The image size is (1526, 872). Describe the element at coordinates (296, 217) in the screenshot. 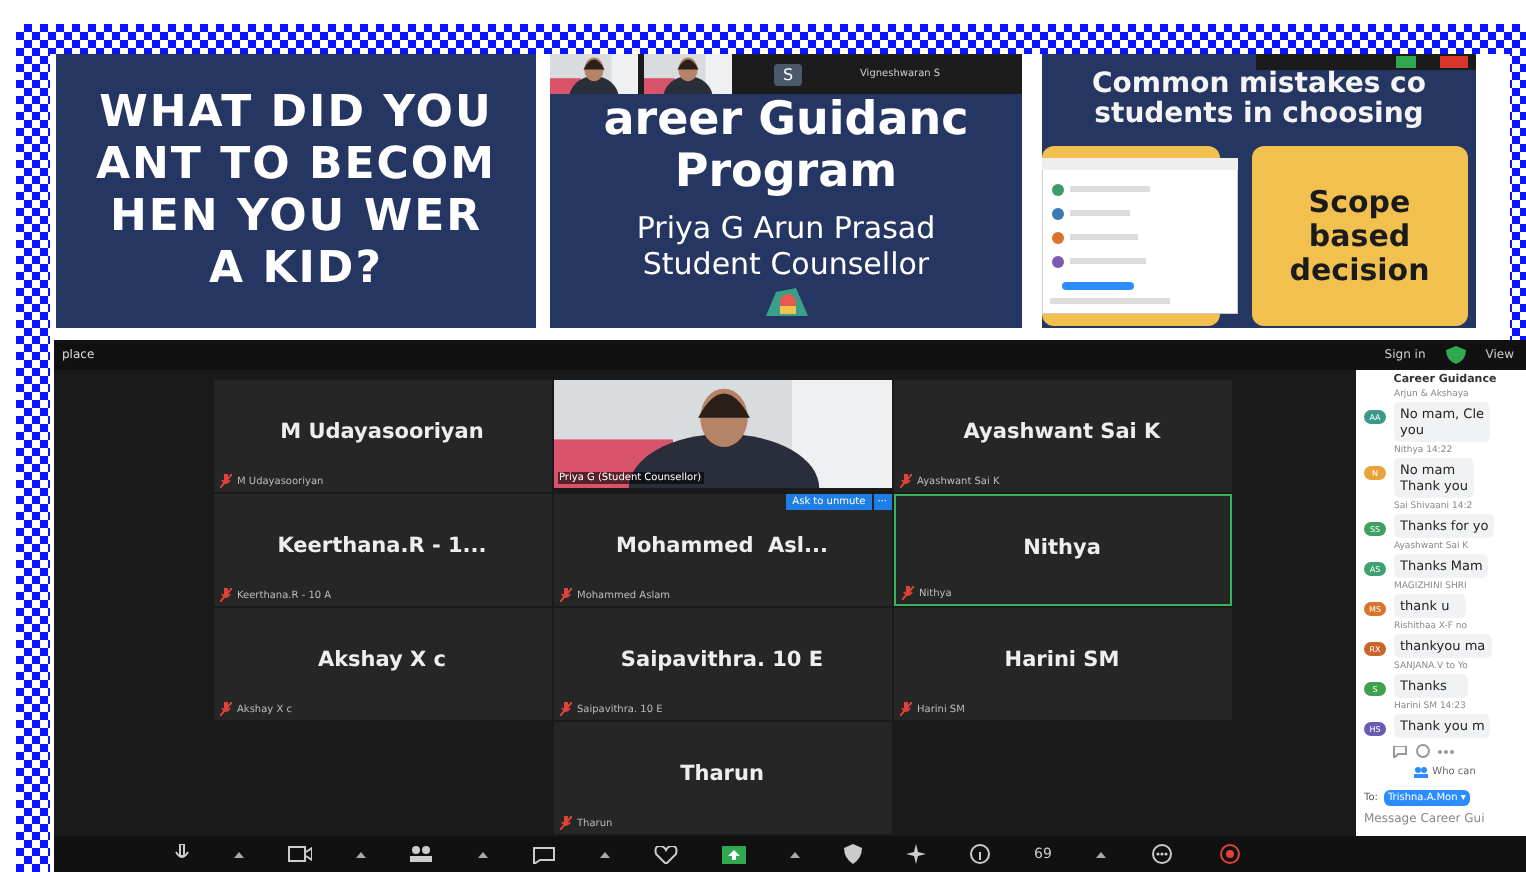

I see `slide-heading: HEN YOU WER` at that location.